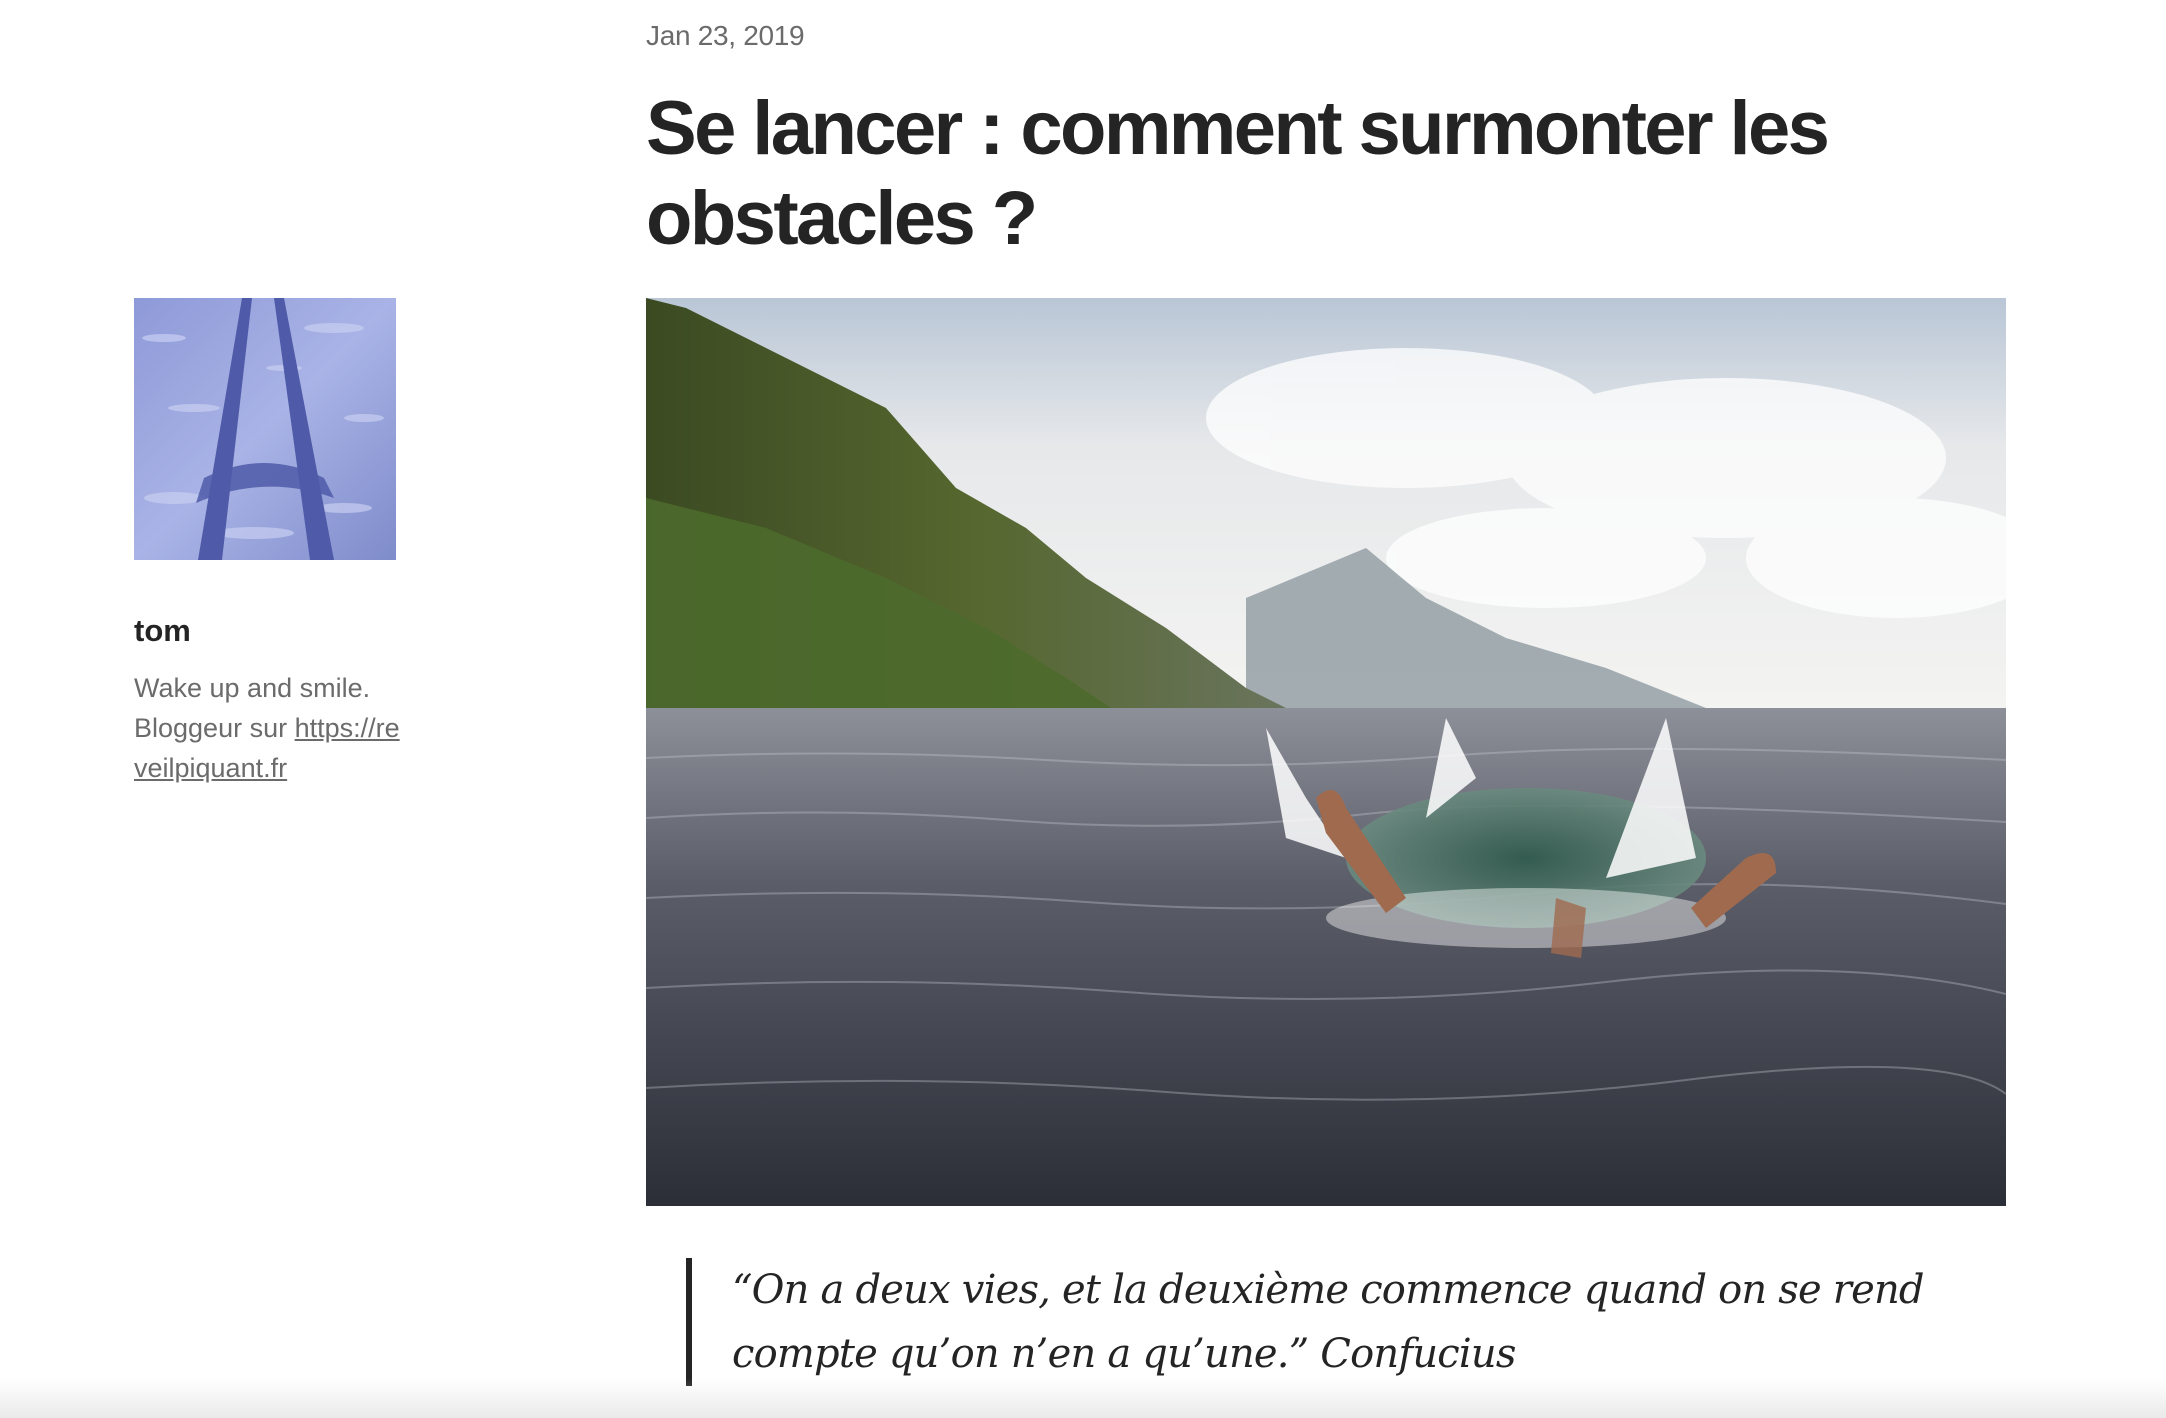 Image resolution: width=2166 pixels, height=1418 pixels. Describe the element at coordinates (269, 631) in the screenshot. I see `author-name: tom` at that location.